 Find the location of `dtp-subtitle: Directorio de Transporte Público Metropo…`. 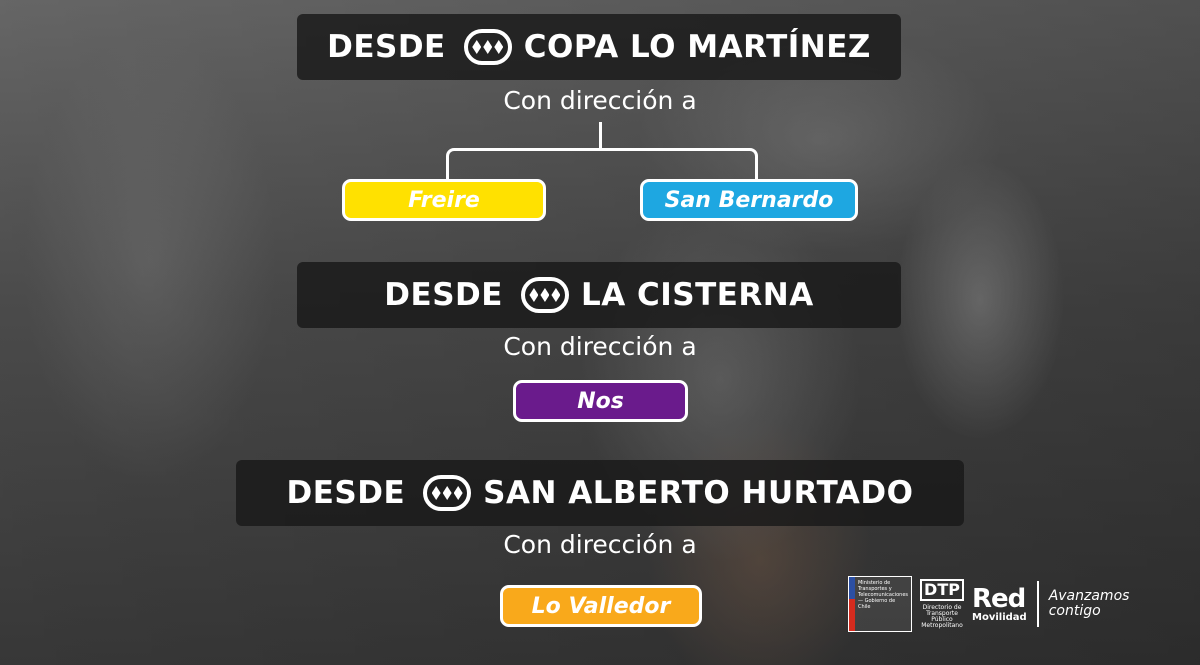

dtp-subtitle: Directorio de Transporte Público Metropo… is located at coordinates (942, 616).